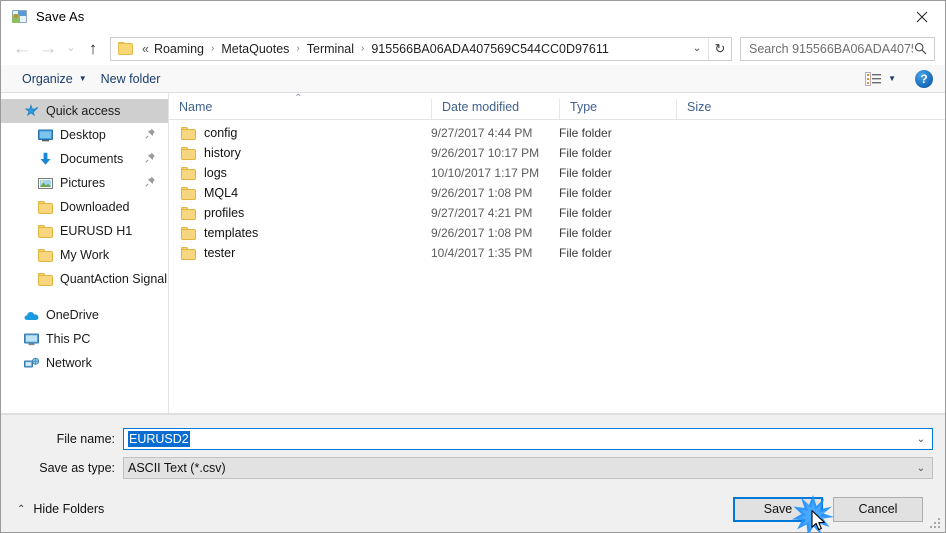 This screenshot has width=946, height=533. Describe the element at coordinates (584, 107) in the screenshot. I see `column-header-label: Type` at that location.